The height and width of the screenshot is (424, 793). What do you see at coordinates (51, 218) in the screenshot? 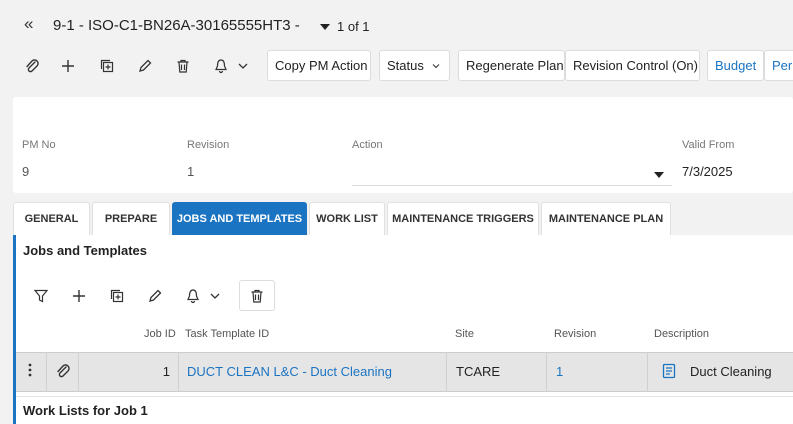
I see `tab-general: GENERAL` at bounding box center [51, 218].